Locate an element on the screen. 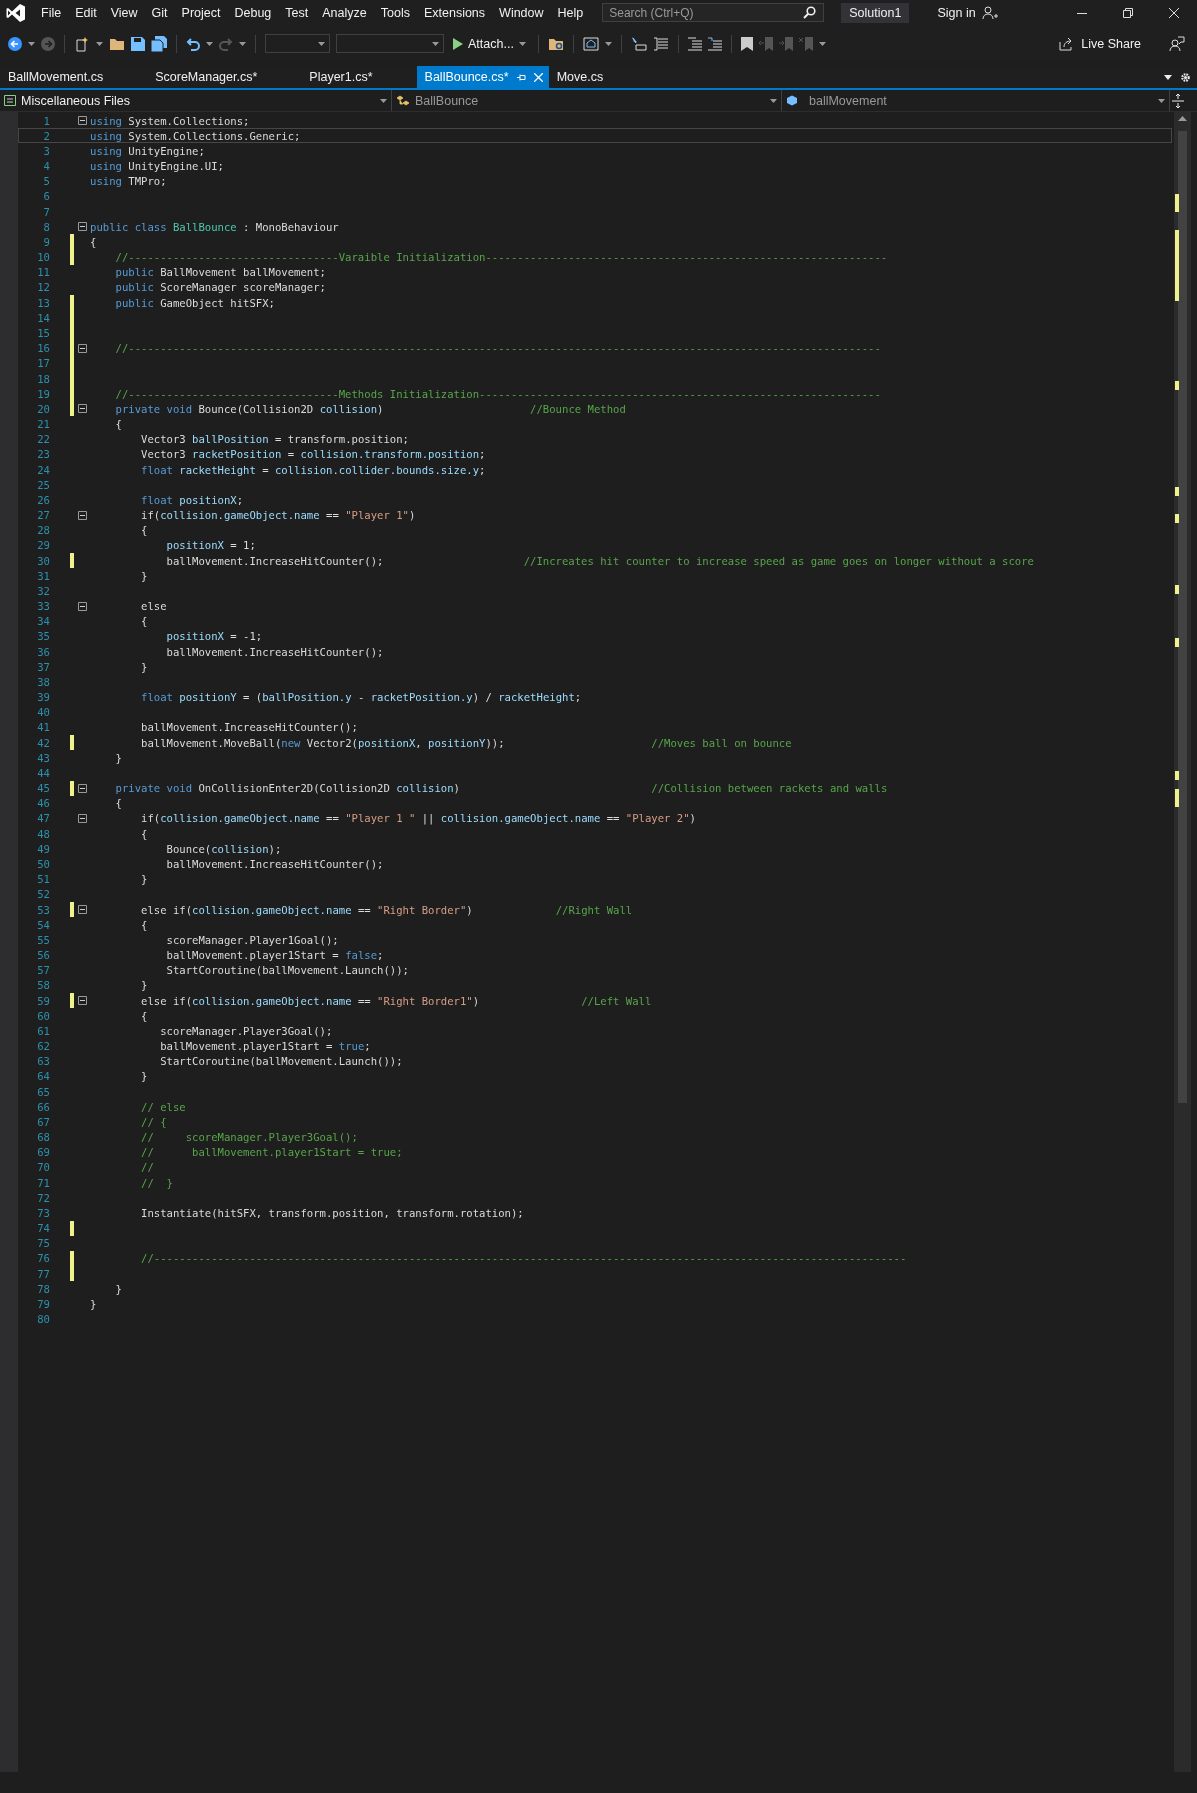  scroll-up-icon is located at coordinates (1182, 118).